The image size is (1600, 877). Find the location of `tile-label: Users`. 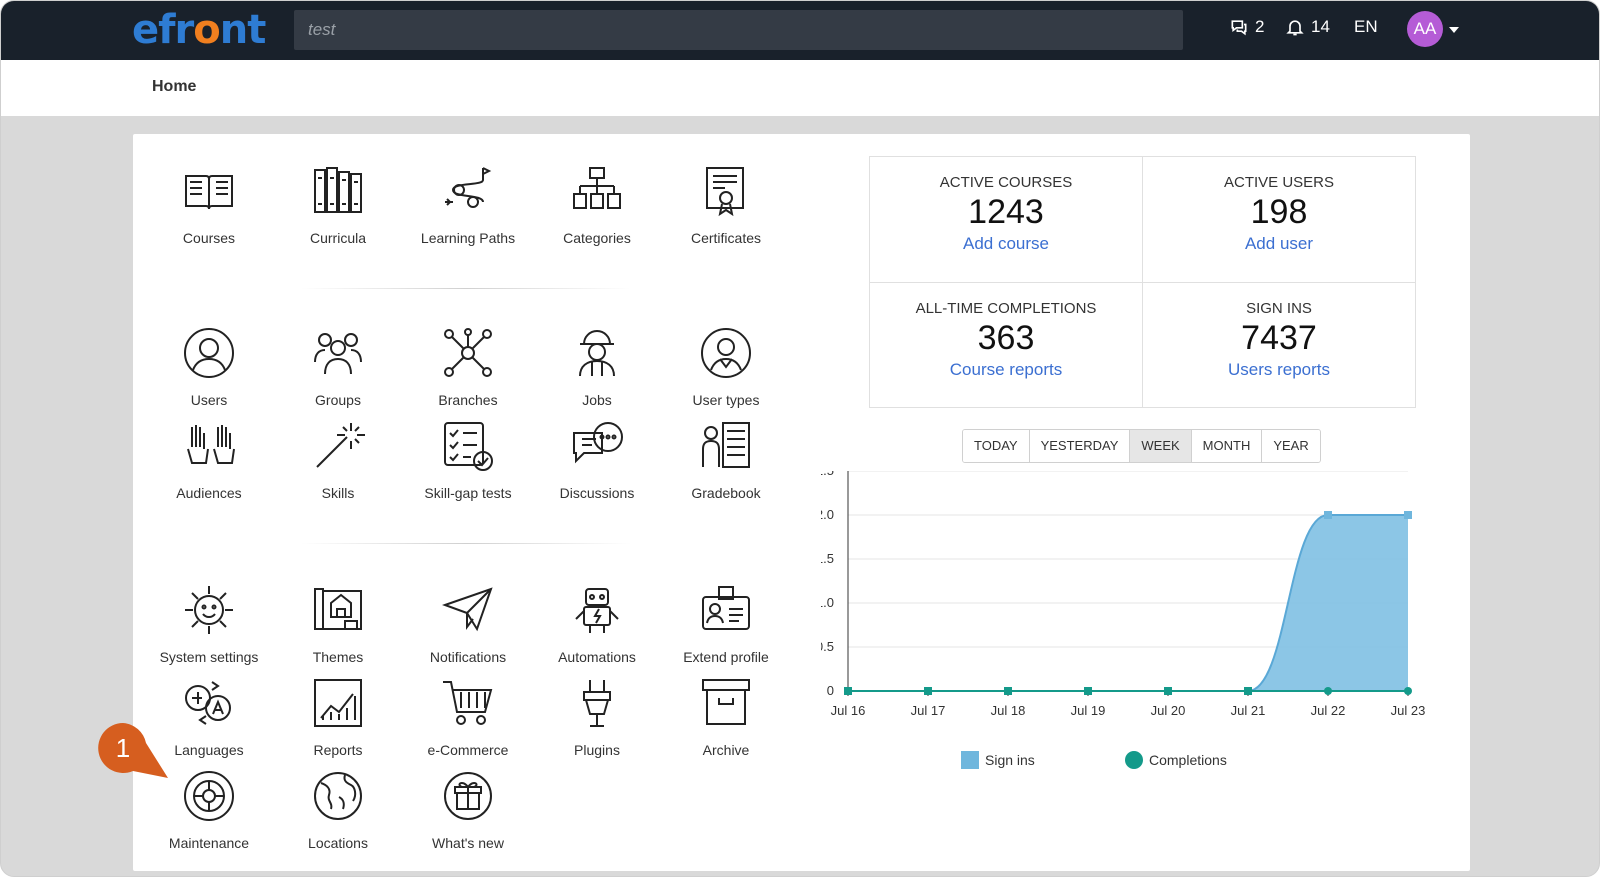

tile-label: Users is located at coordinates (209, 400).